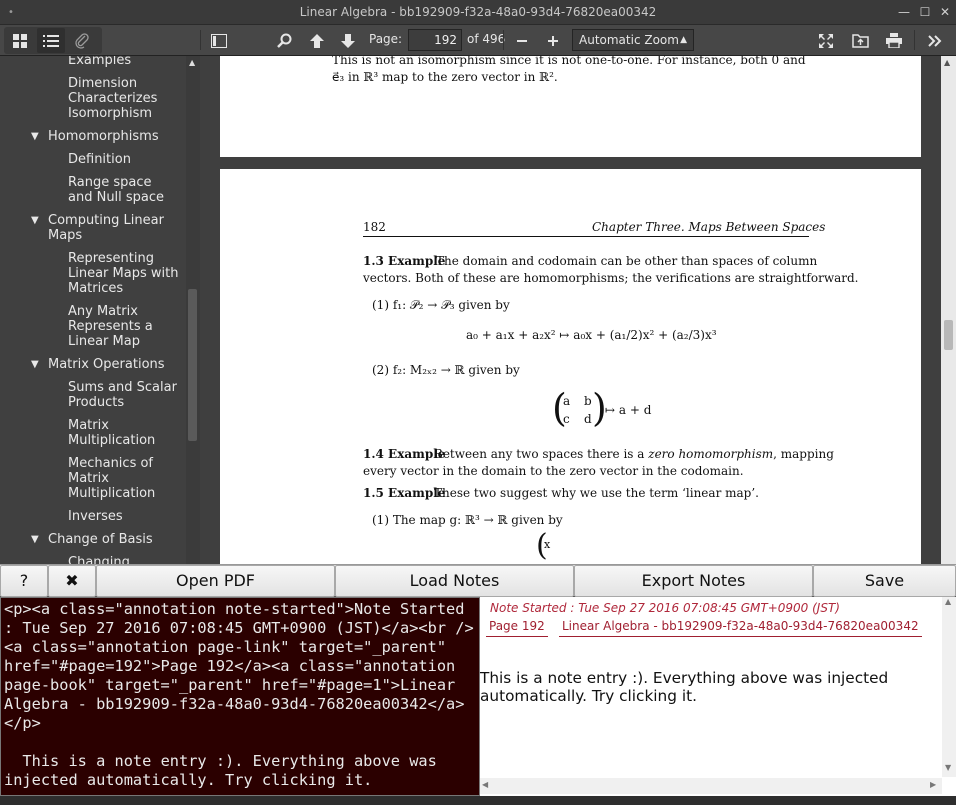 The height and width of the screenshot is (805, 956). I want to click on updown-icon: ▲, so click(683, 40).